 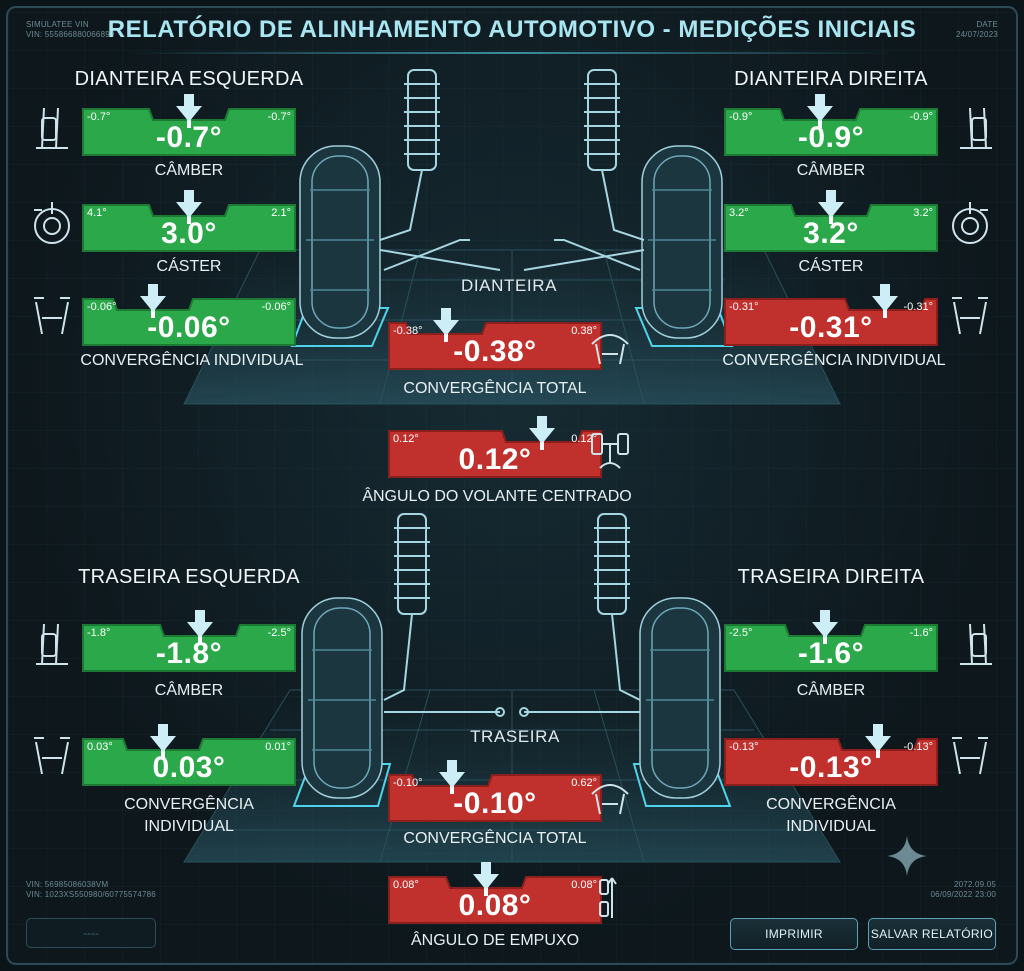 What do you see at coordinates (682, 242) in the screenshot?
I see `front-right-wheel` at bounding box center [682, 242].